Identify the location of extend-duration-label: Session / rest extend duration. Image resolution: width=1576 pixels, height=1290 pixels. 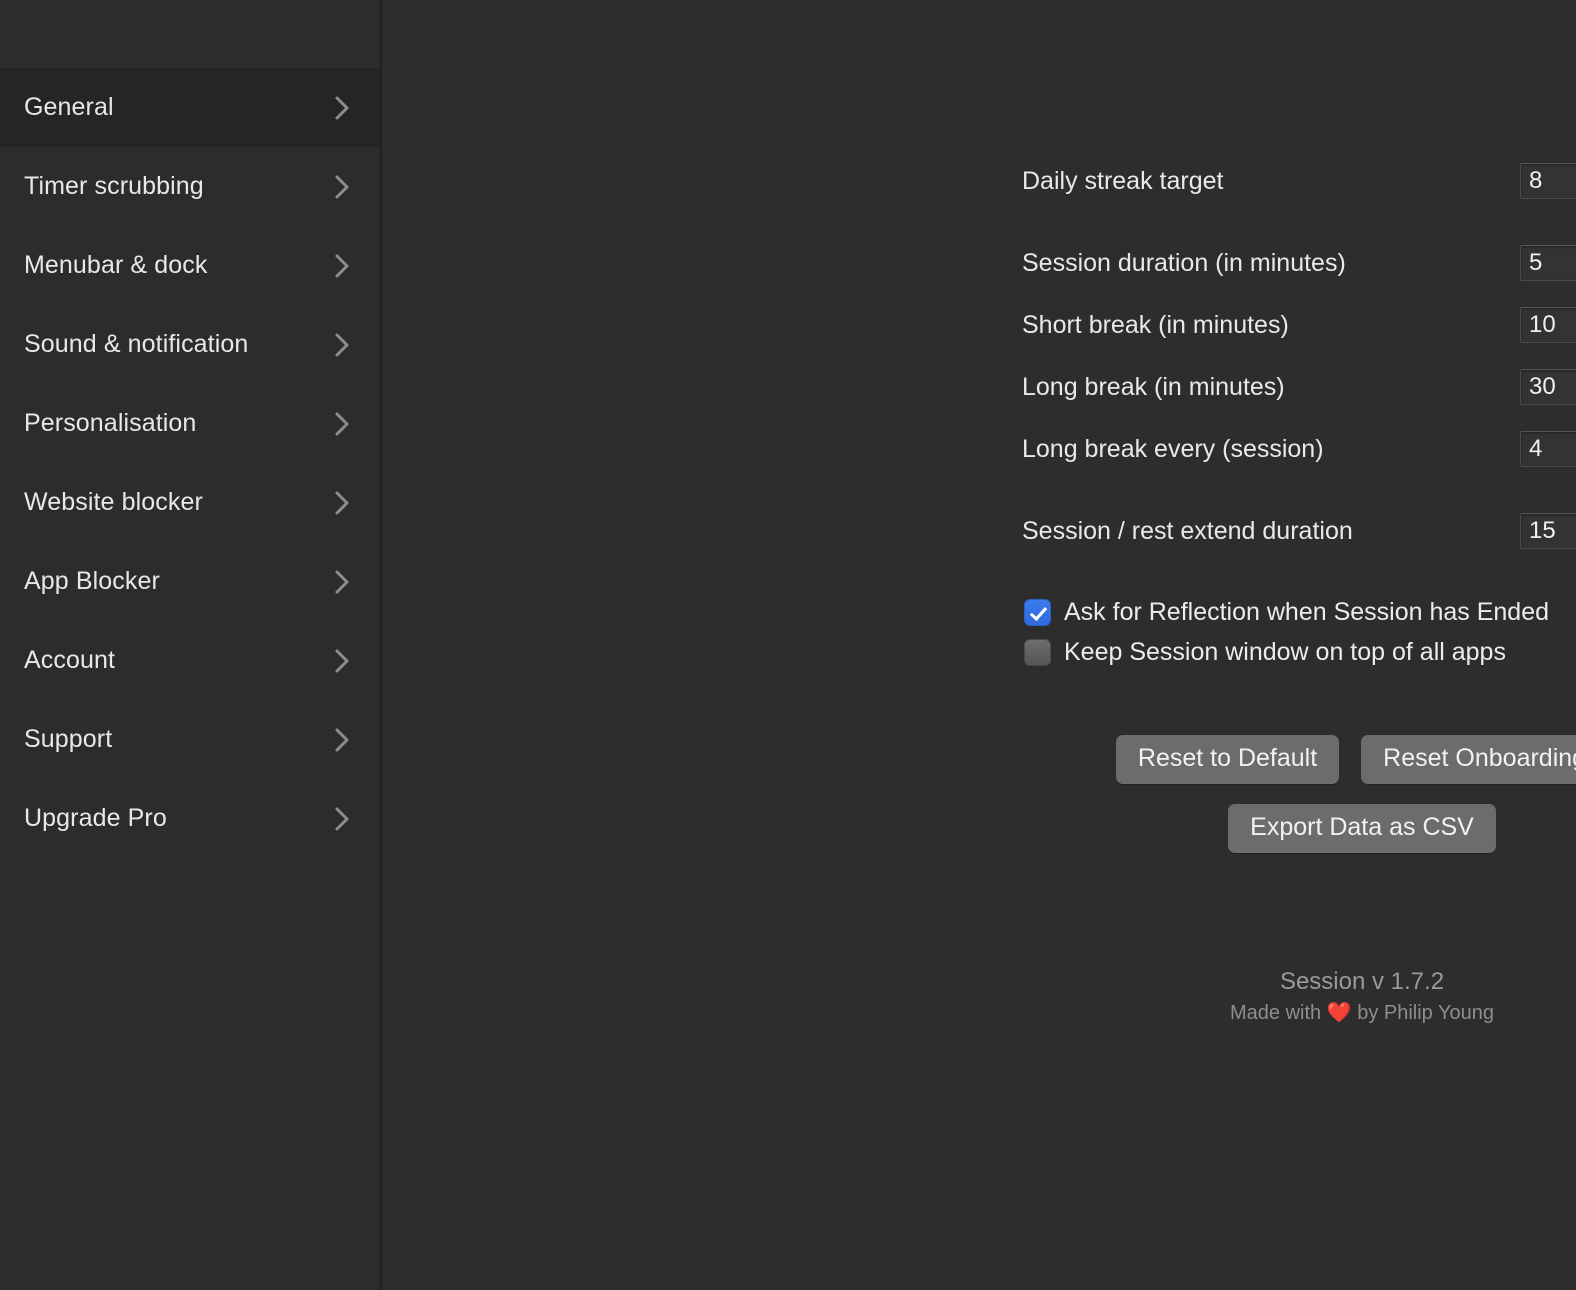
(1187, 530).